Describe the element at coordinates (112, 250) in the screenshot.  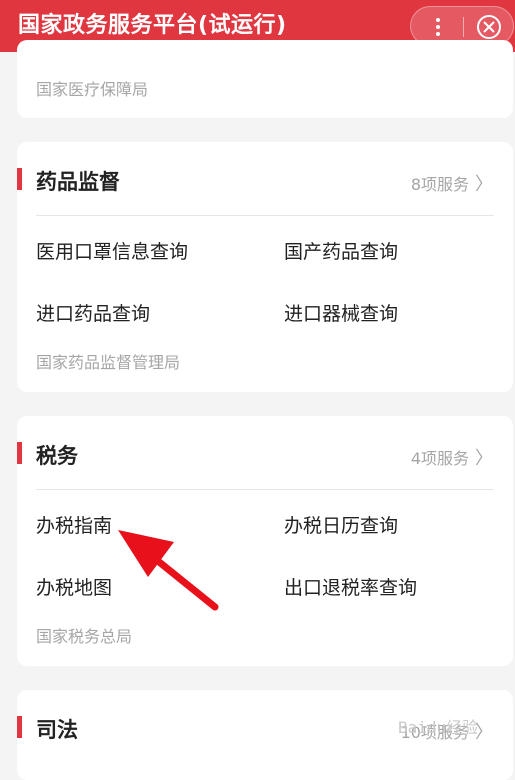
I see `service-item-mask-query: 医用口罩信息查询` at that location.